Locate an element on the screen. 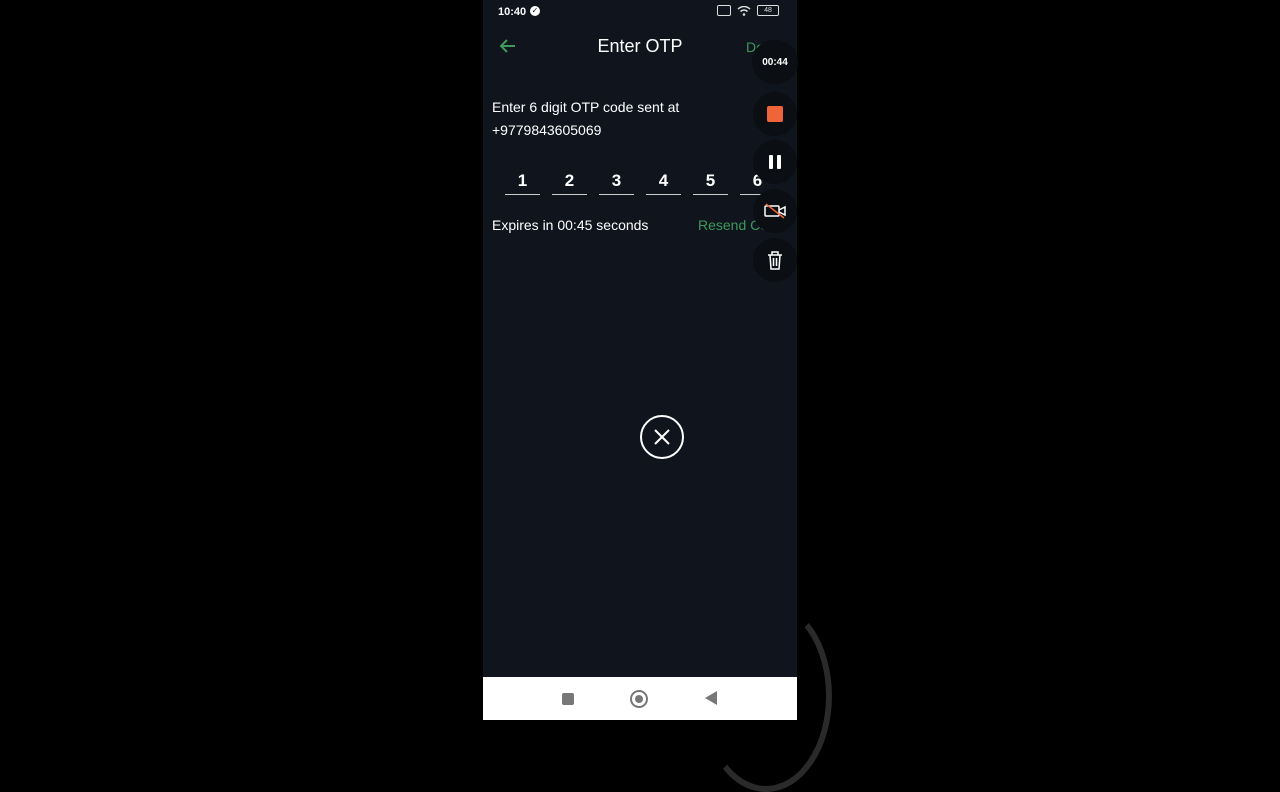 The height and width of the screenshot is (792, 1280). pause-recording-button is located at coordinates (775, 162).